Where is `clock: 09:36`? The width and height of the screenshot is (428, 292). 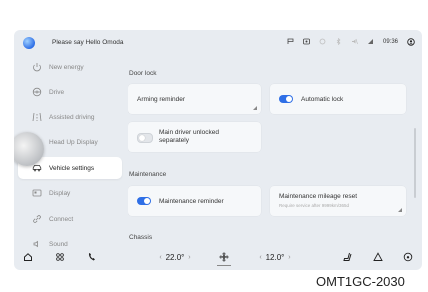 clock: 09:36 is located at coordinates (390, 41).